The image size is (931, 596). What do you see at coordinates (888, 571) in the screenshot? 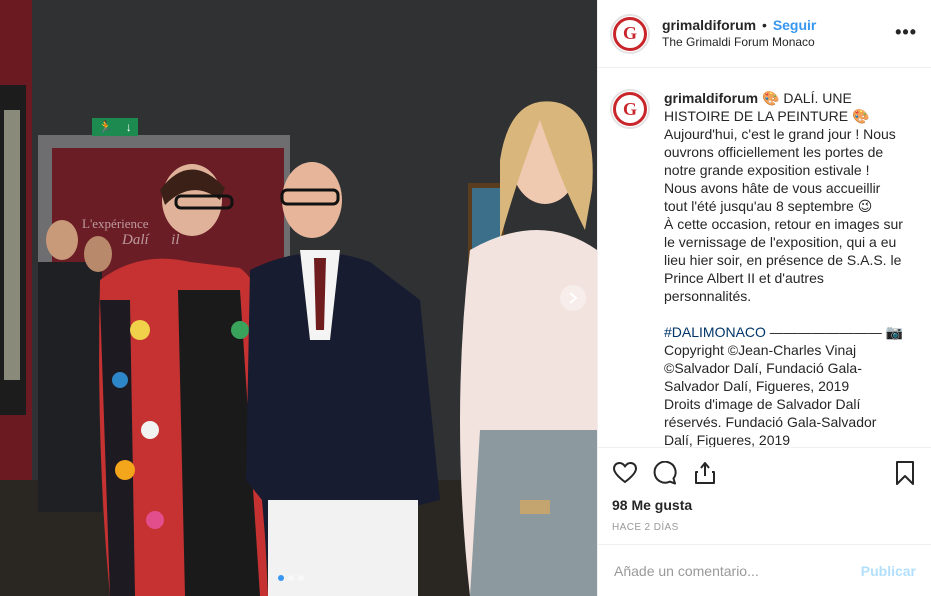
I see `publish-button: Publicar` at bounding box center [888, 571].